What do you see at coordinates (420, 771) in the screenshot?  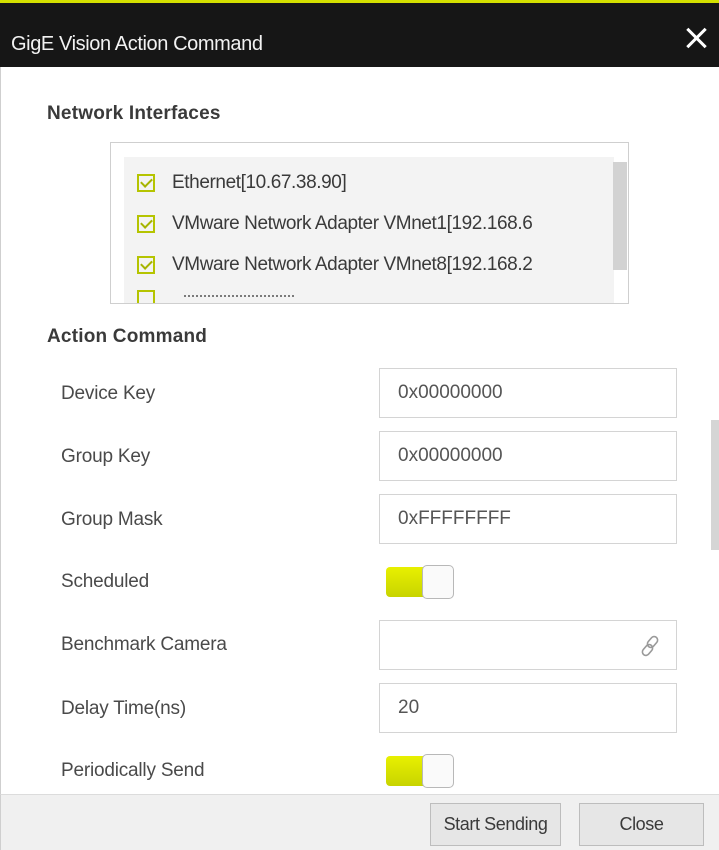 I see `periodically-send-toggle` at bounding box center [420, 771].